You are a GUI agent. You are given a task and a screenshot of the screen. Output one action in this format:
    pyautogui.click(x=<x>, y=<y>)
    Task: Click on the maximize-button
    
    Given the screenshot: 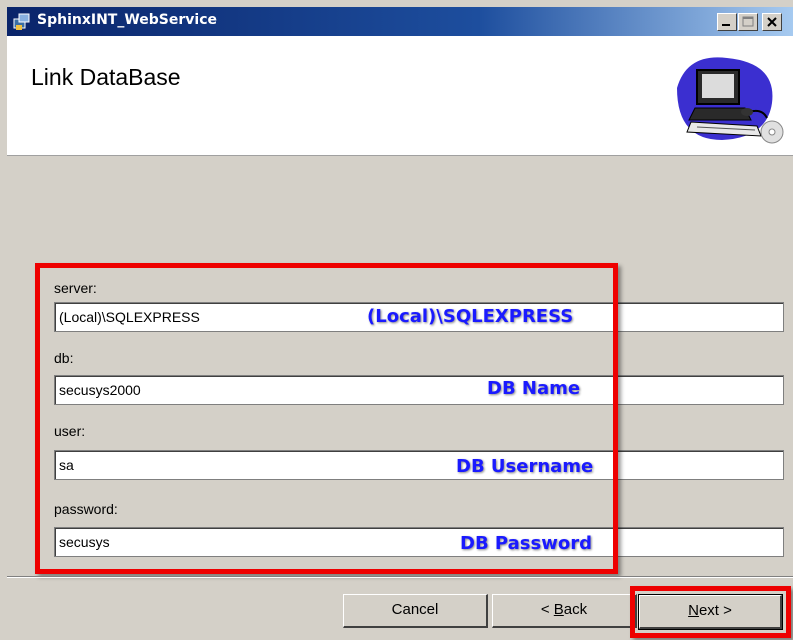 What is the action you would take?
    pyautogui.click(x=748, y=22)
    